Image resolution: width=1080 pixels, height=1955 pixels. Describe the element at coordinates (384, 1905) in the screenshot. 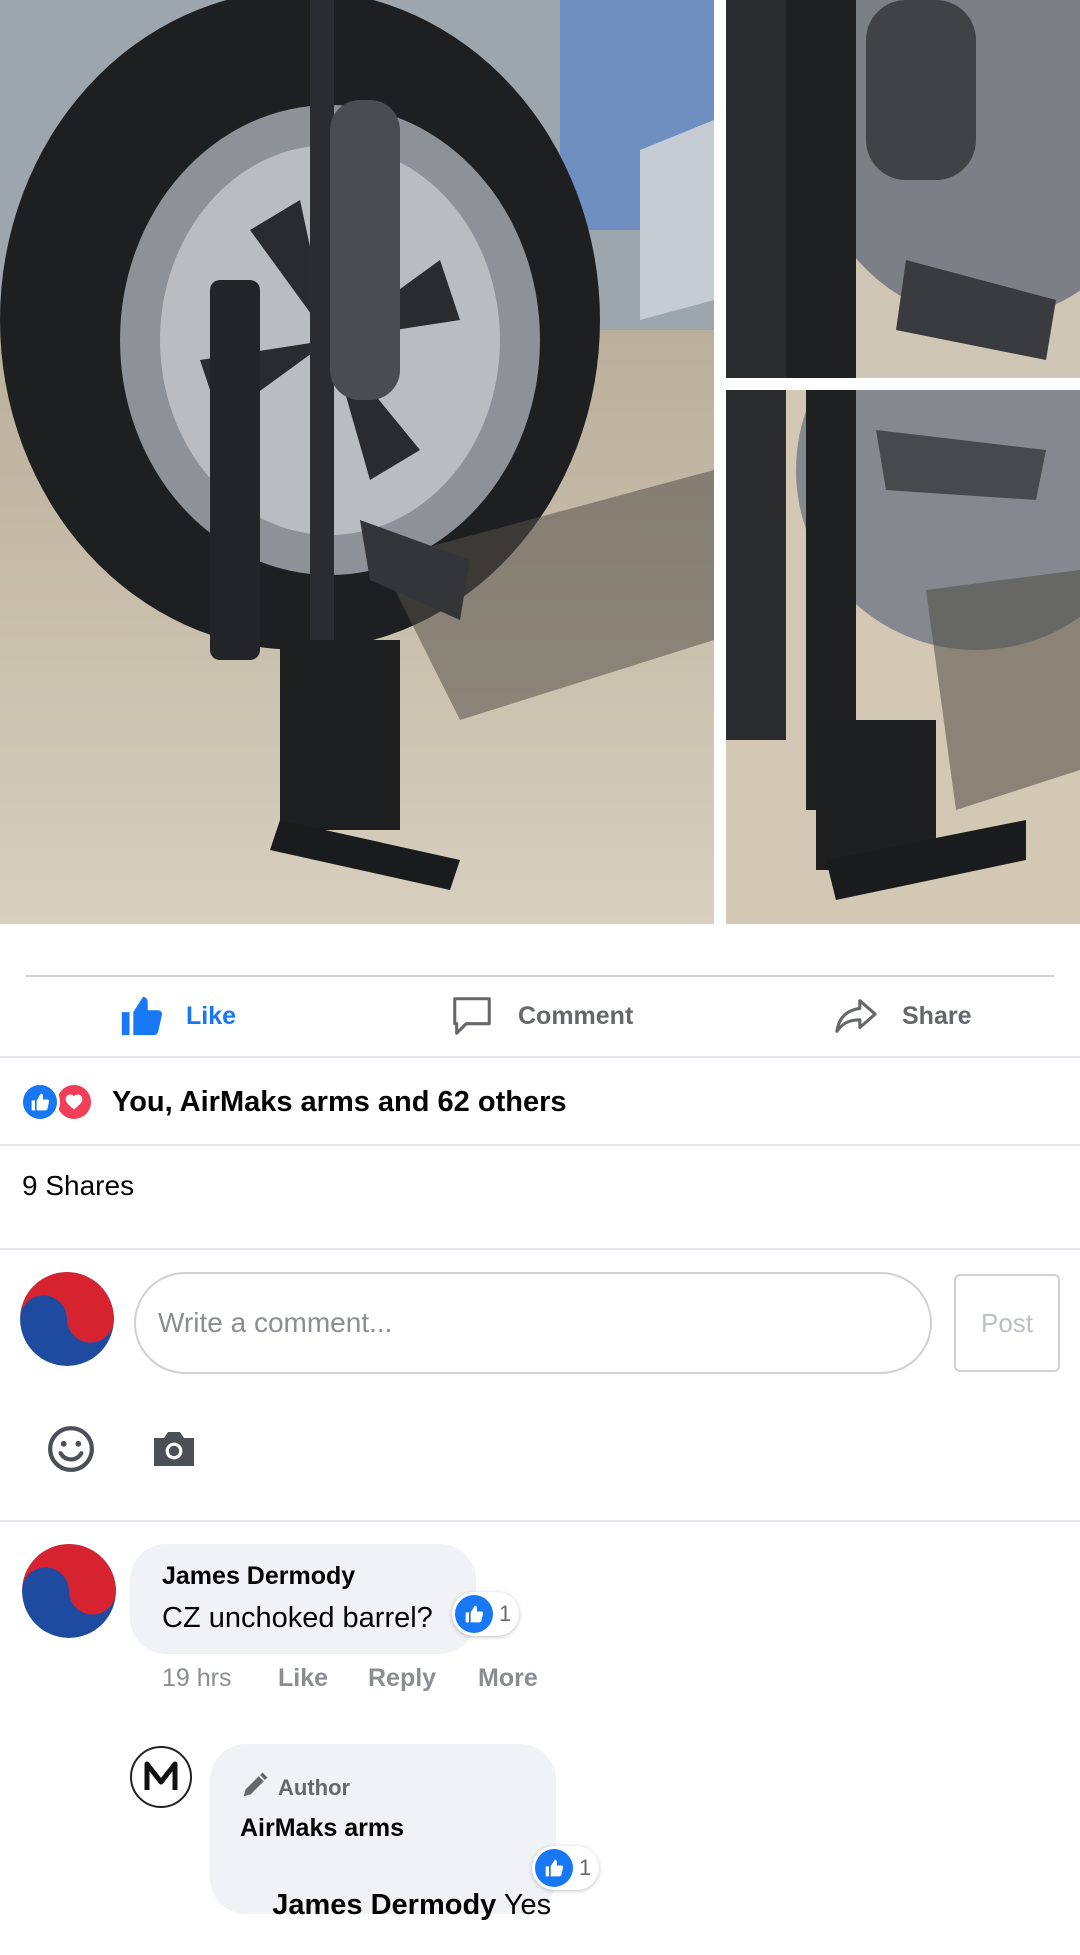

I see `reply-mention: James Dermody` at that location.